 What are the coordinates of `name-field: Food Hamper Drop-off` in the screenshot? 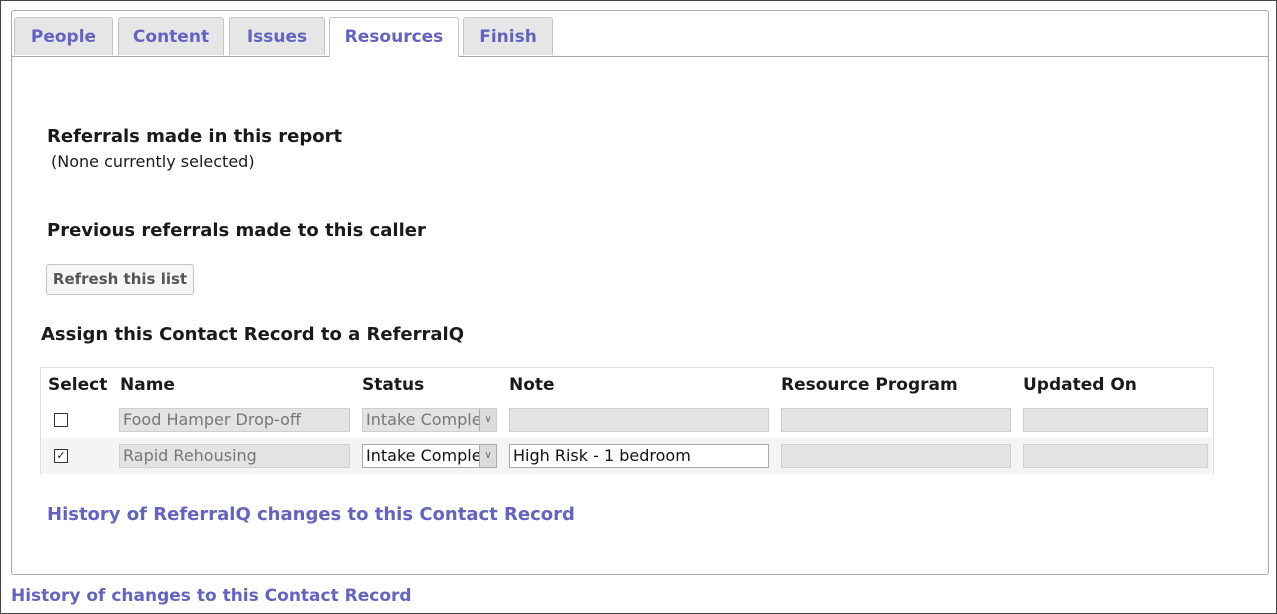 It's located at (234, 420).